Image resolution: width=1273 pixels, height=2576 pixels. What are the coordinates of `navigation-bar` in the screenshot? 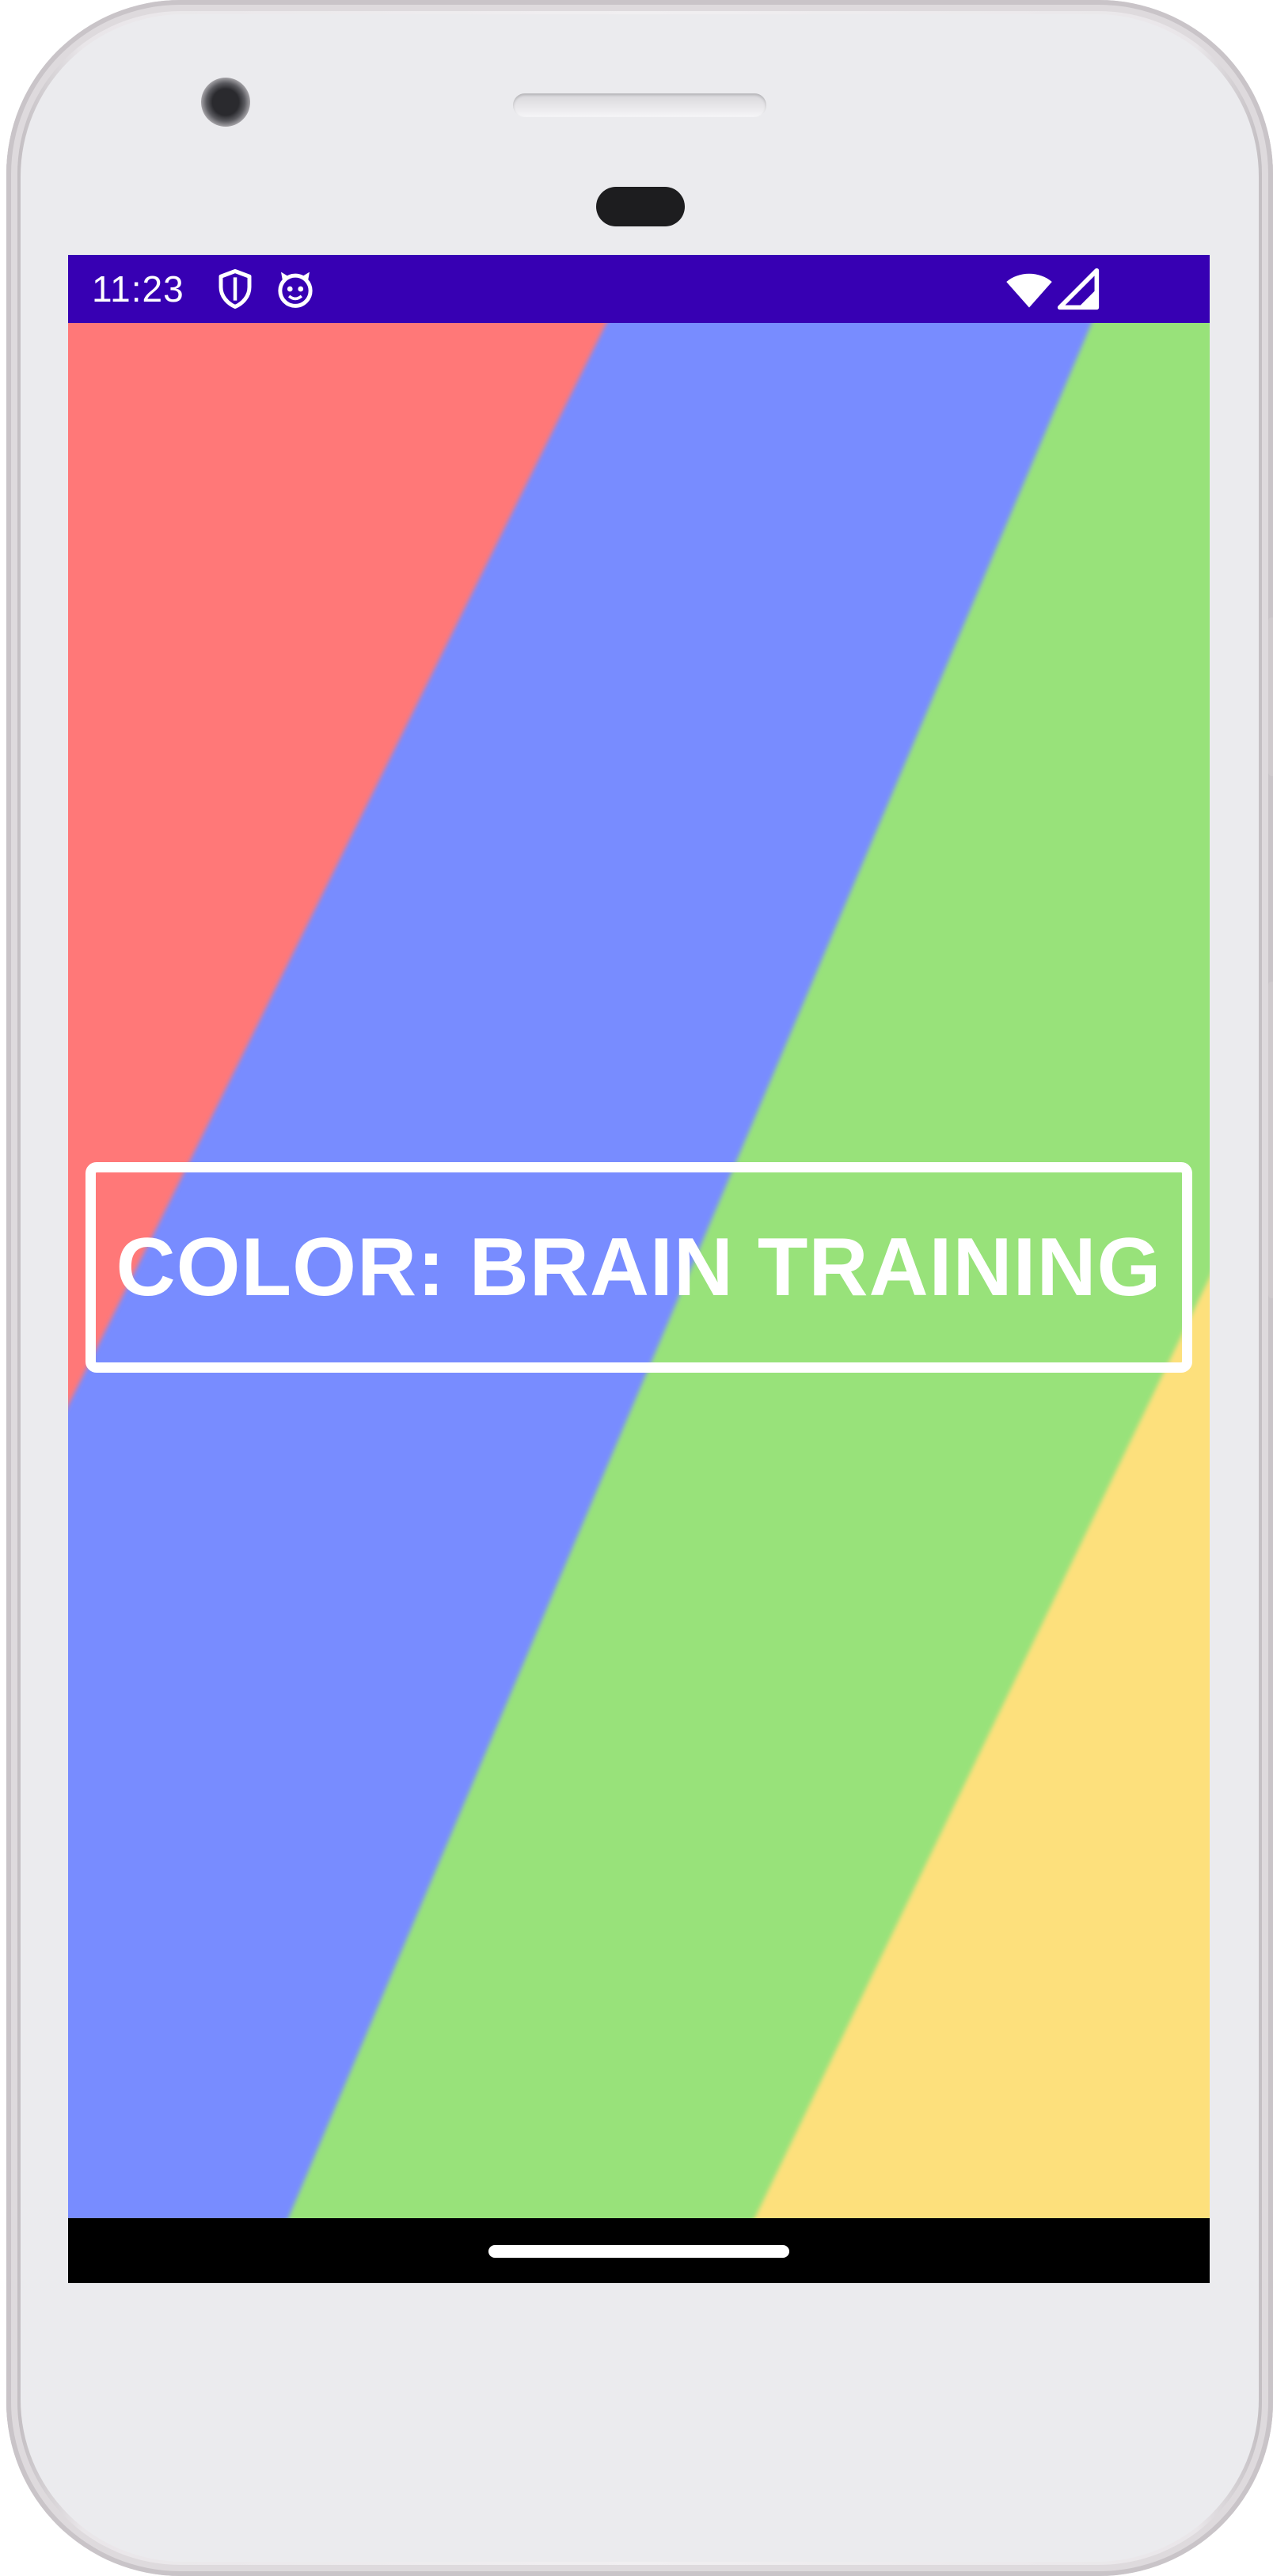 It's located at (639, 2250).